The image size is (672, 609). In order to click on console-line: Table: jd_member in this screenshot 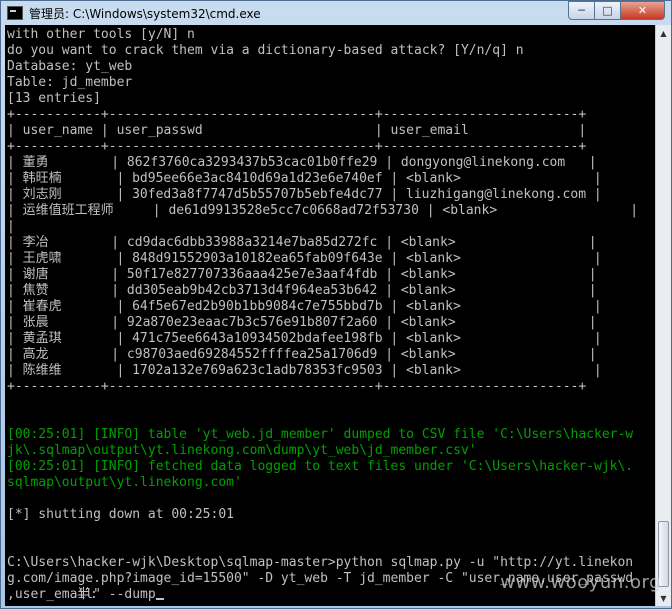, I will do `click(330, 83)`.